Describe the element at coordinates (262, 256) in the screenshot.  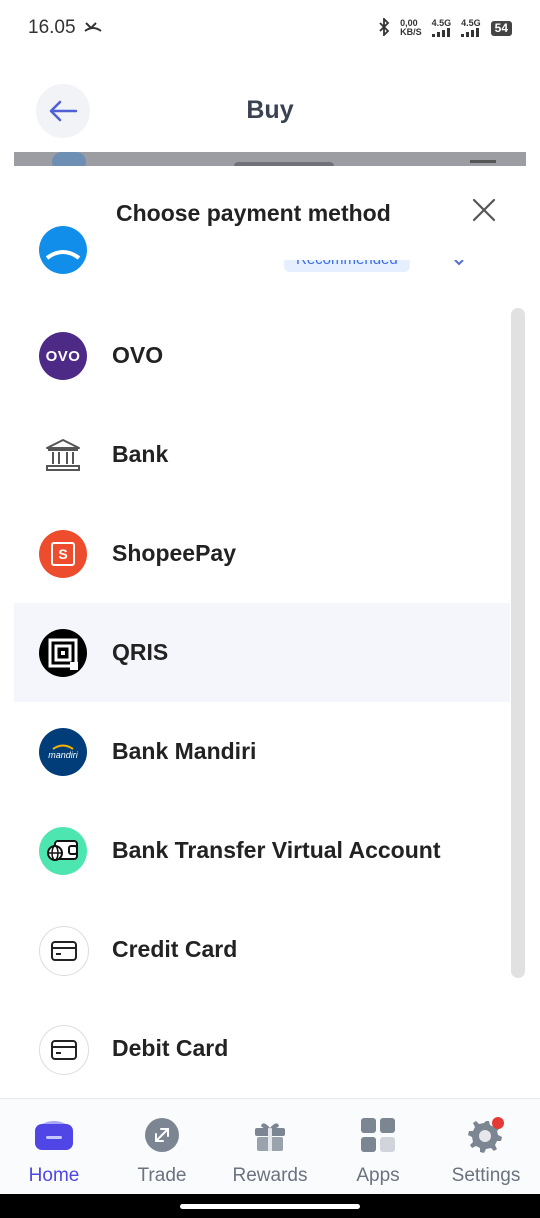
I see `payment-option-dana: Dana Recommended` at that location.